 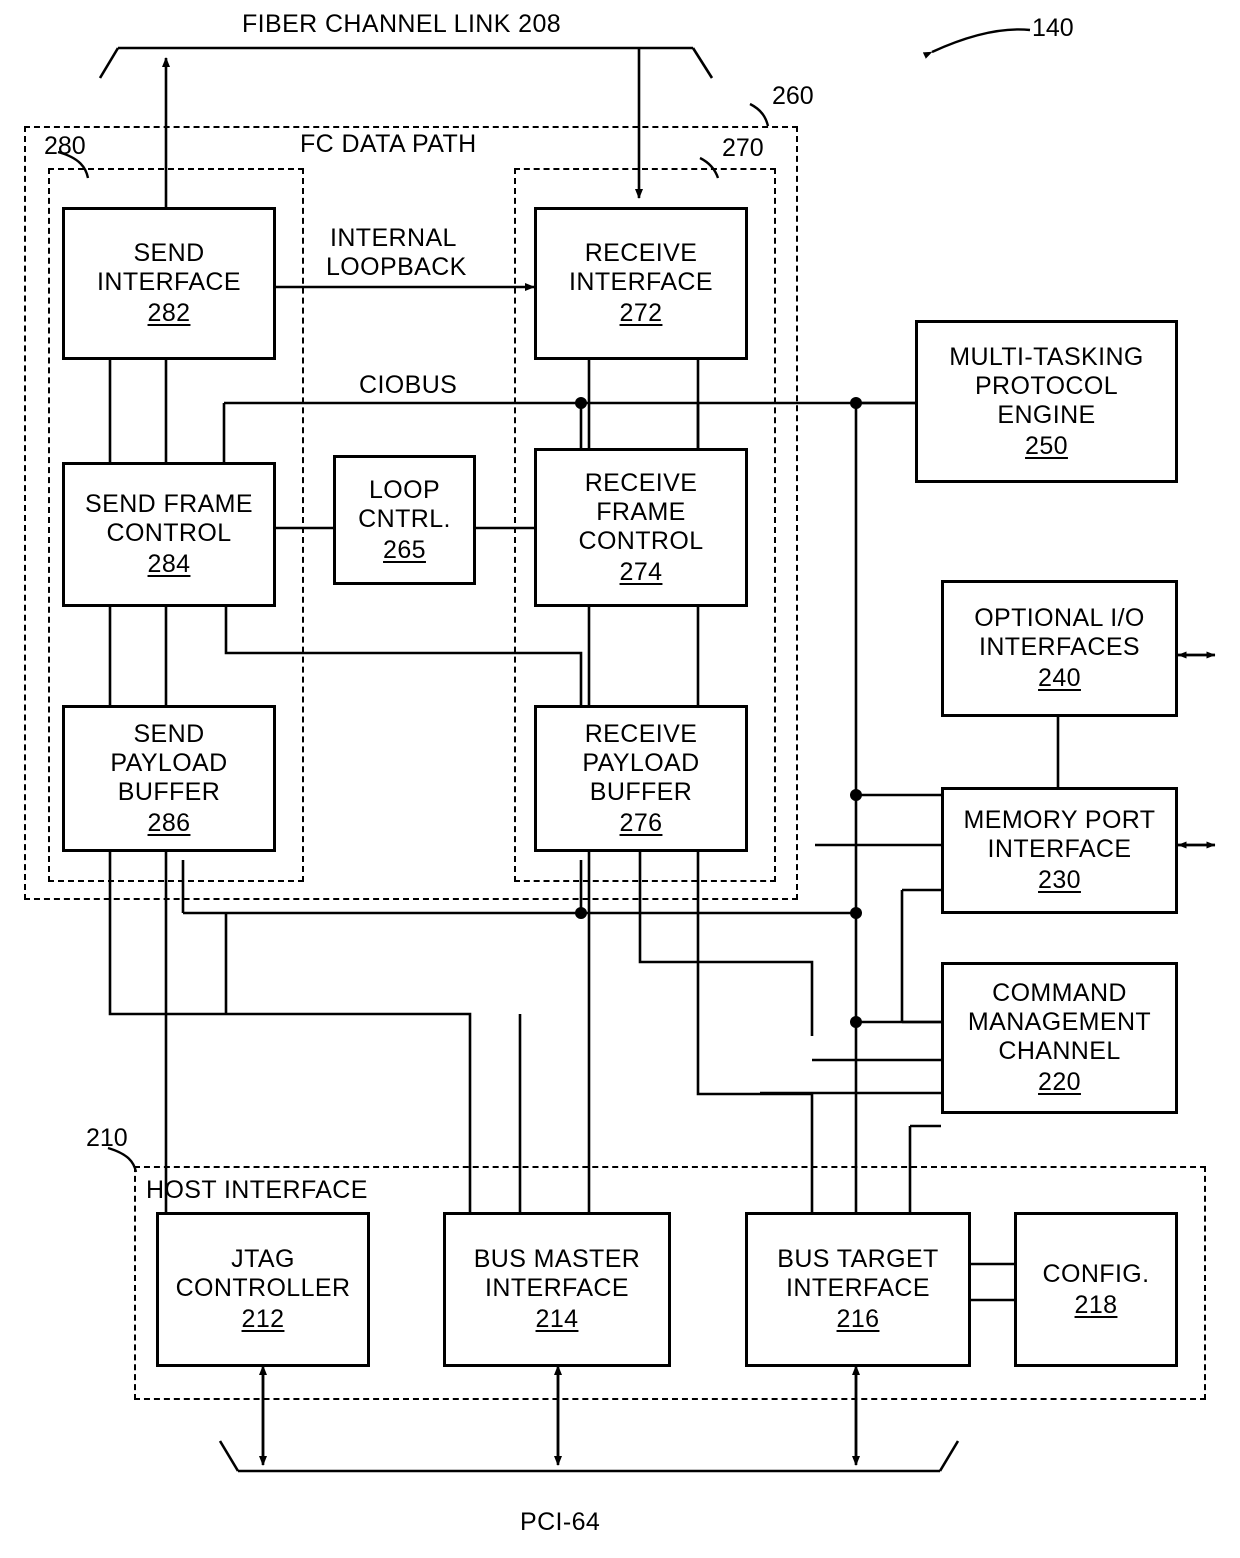 I want to click on block-line: ENGINE, so click(x=1046, y=414).